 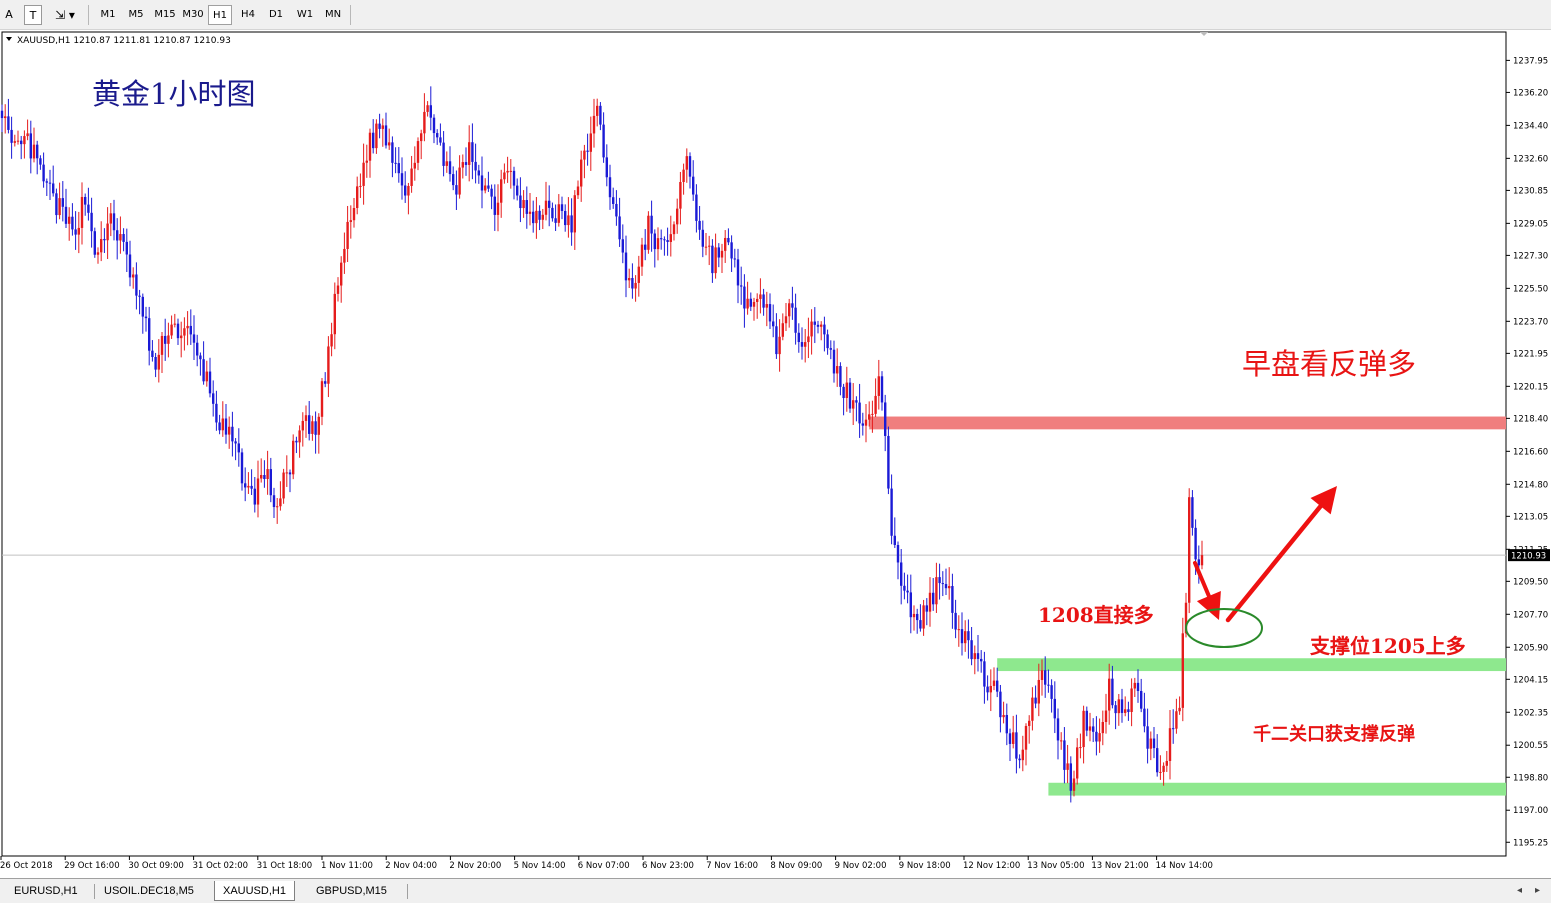 I want to click on tab-usoil-m5: USOIL.DEC18,M5, so click(x=149, y=891).